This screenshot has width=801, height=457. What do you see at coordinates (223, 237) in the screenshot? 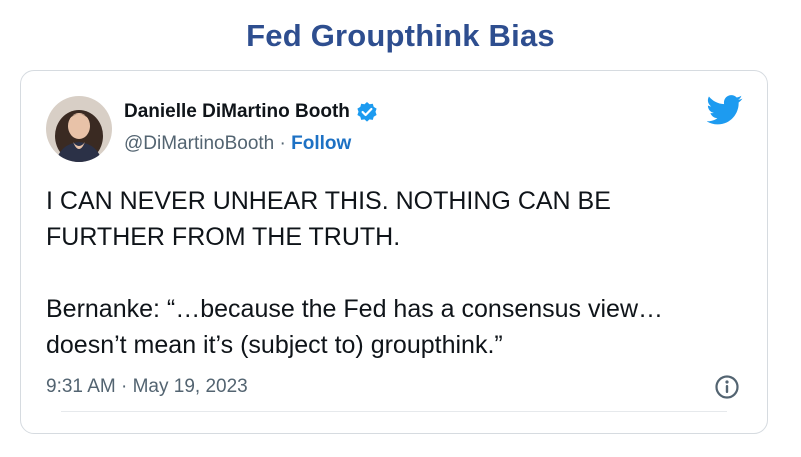
I see `tweet-line: FURTHER FROM THE TRUTH.` at bounding box center [223, 237].